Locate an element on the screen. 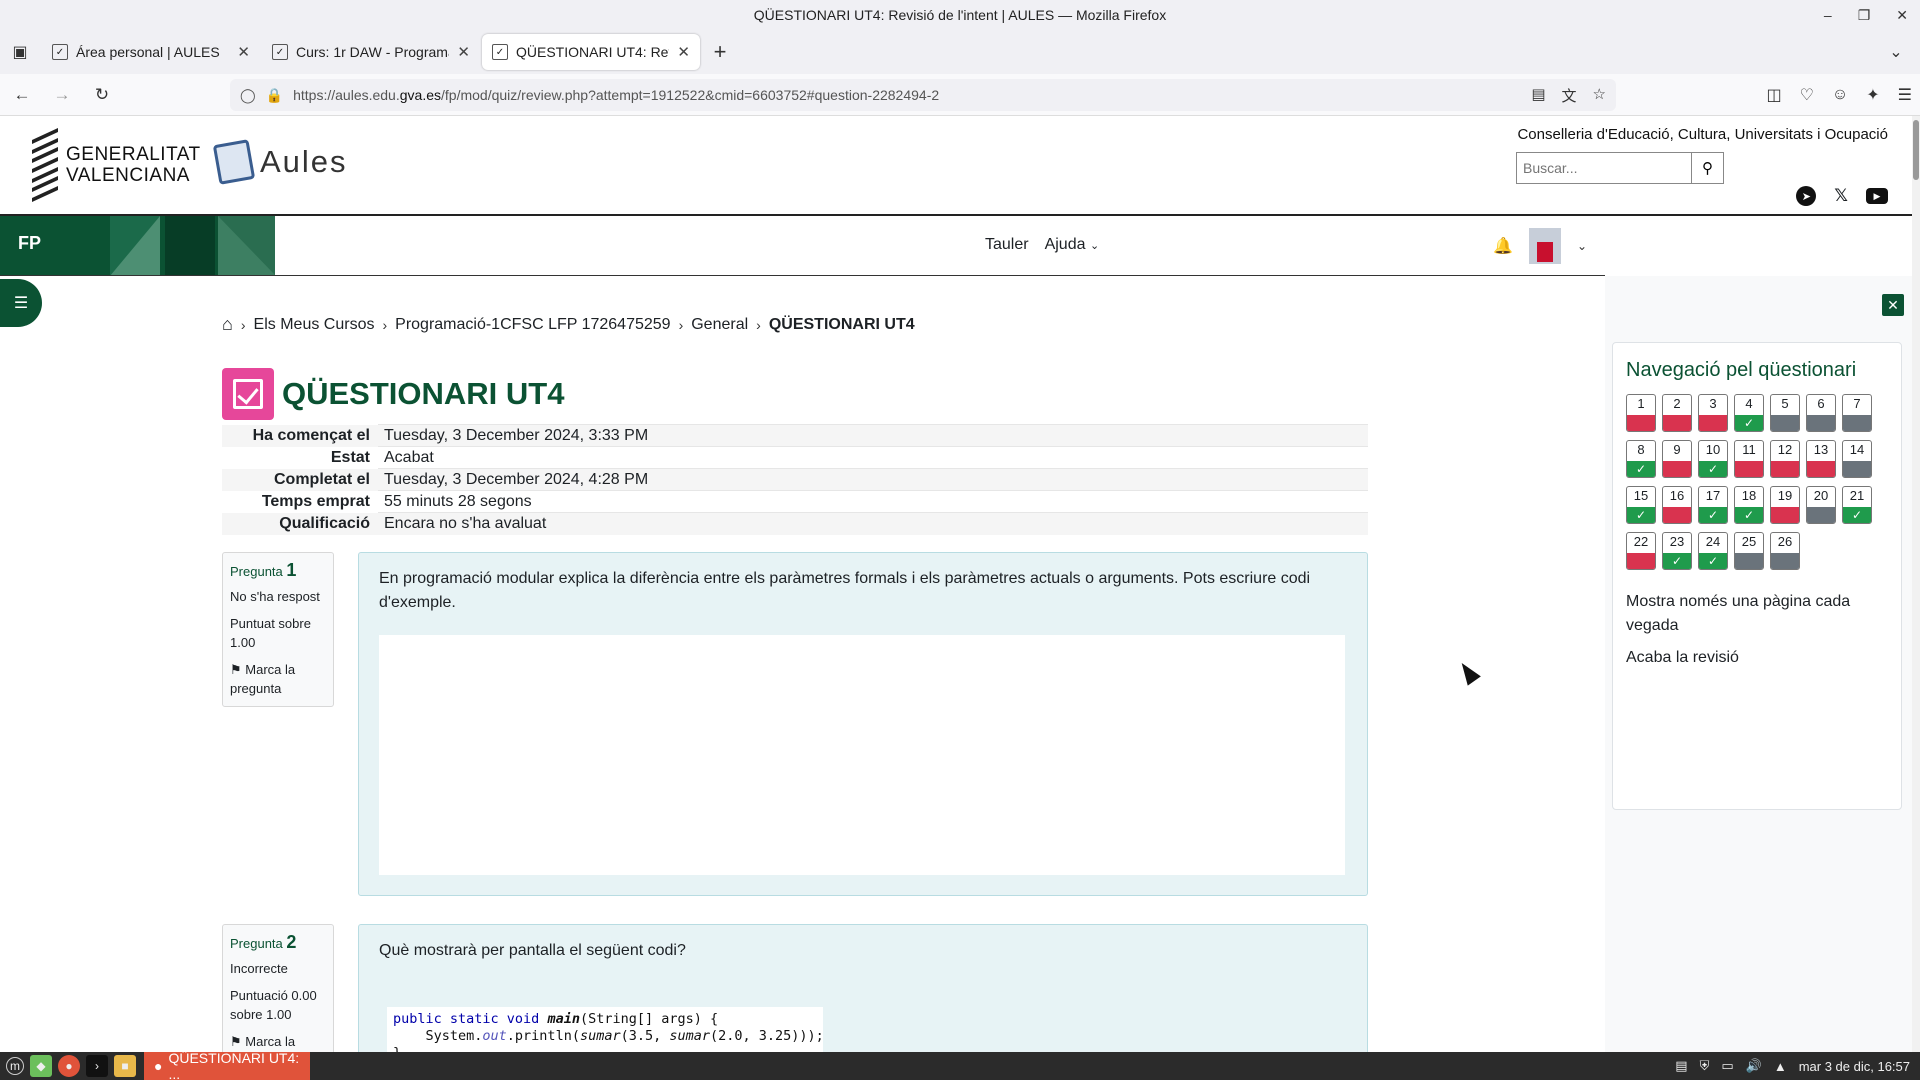 This screenshot has height=1080, width=1920. quiz-nav-question-12: 12 is located at coordinates (1785, 459).